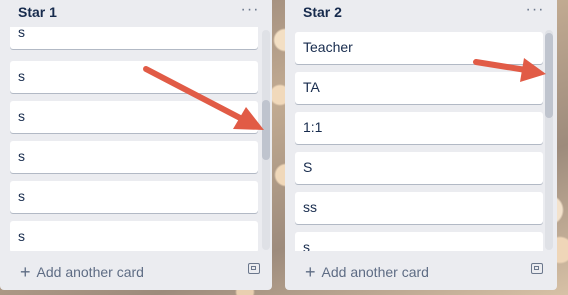 This screenshot has width=568, height=295. Describe the element at coordinates (136, 13) in the screenshot. I see `list-header: Star 1 ···` at that location.